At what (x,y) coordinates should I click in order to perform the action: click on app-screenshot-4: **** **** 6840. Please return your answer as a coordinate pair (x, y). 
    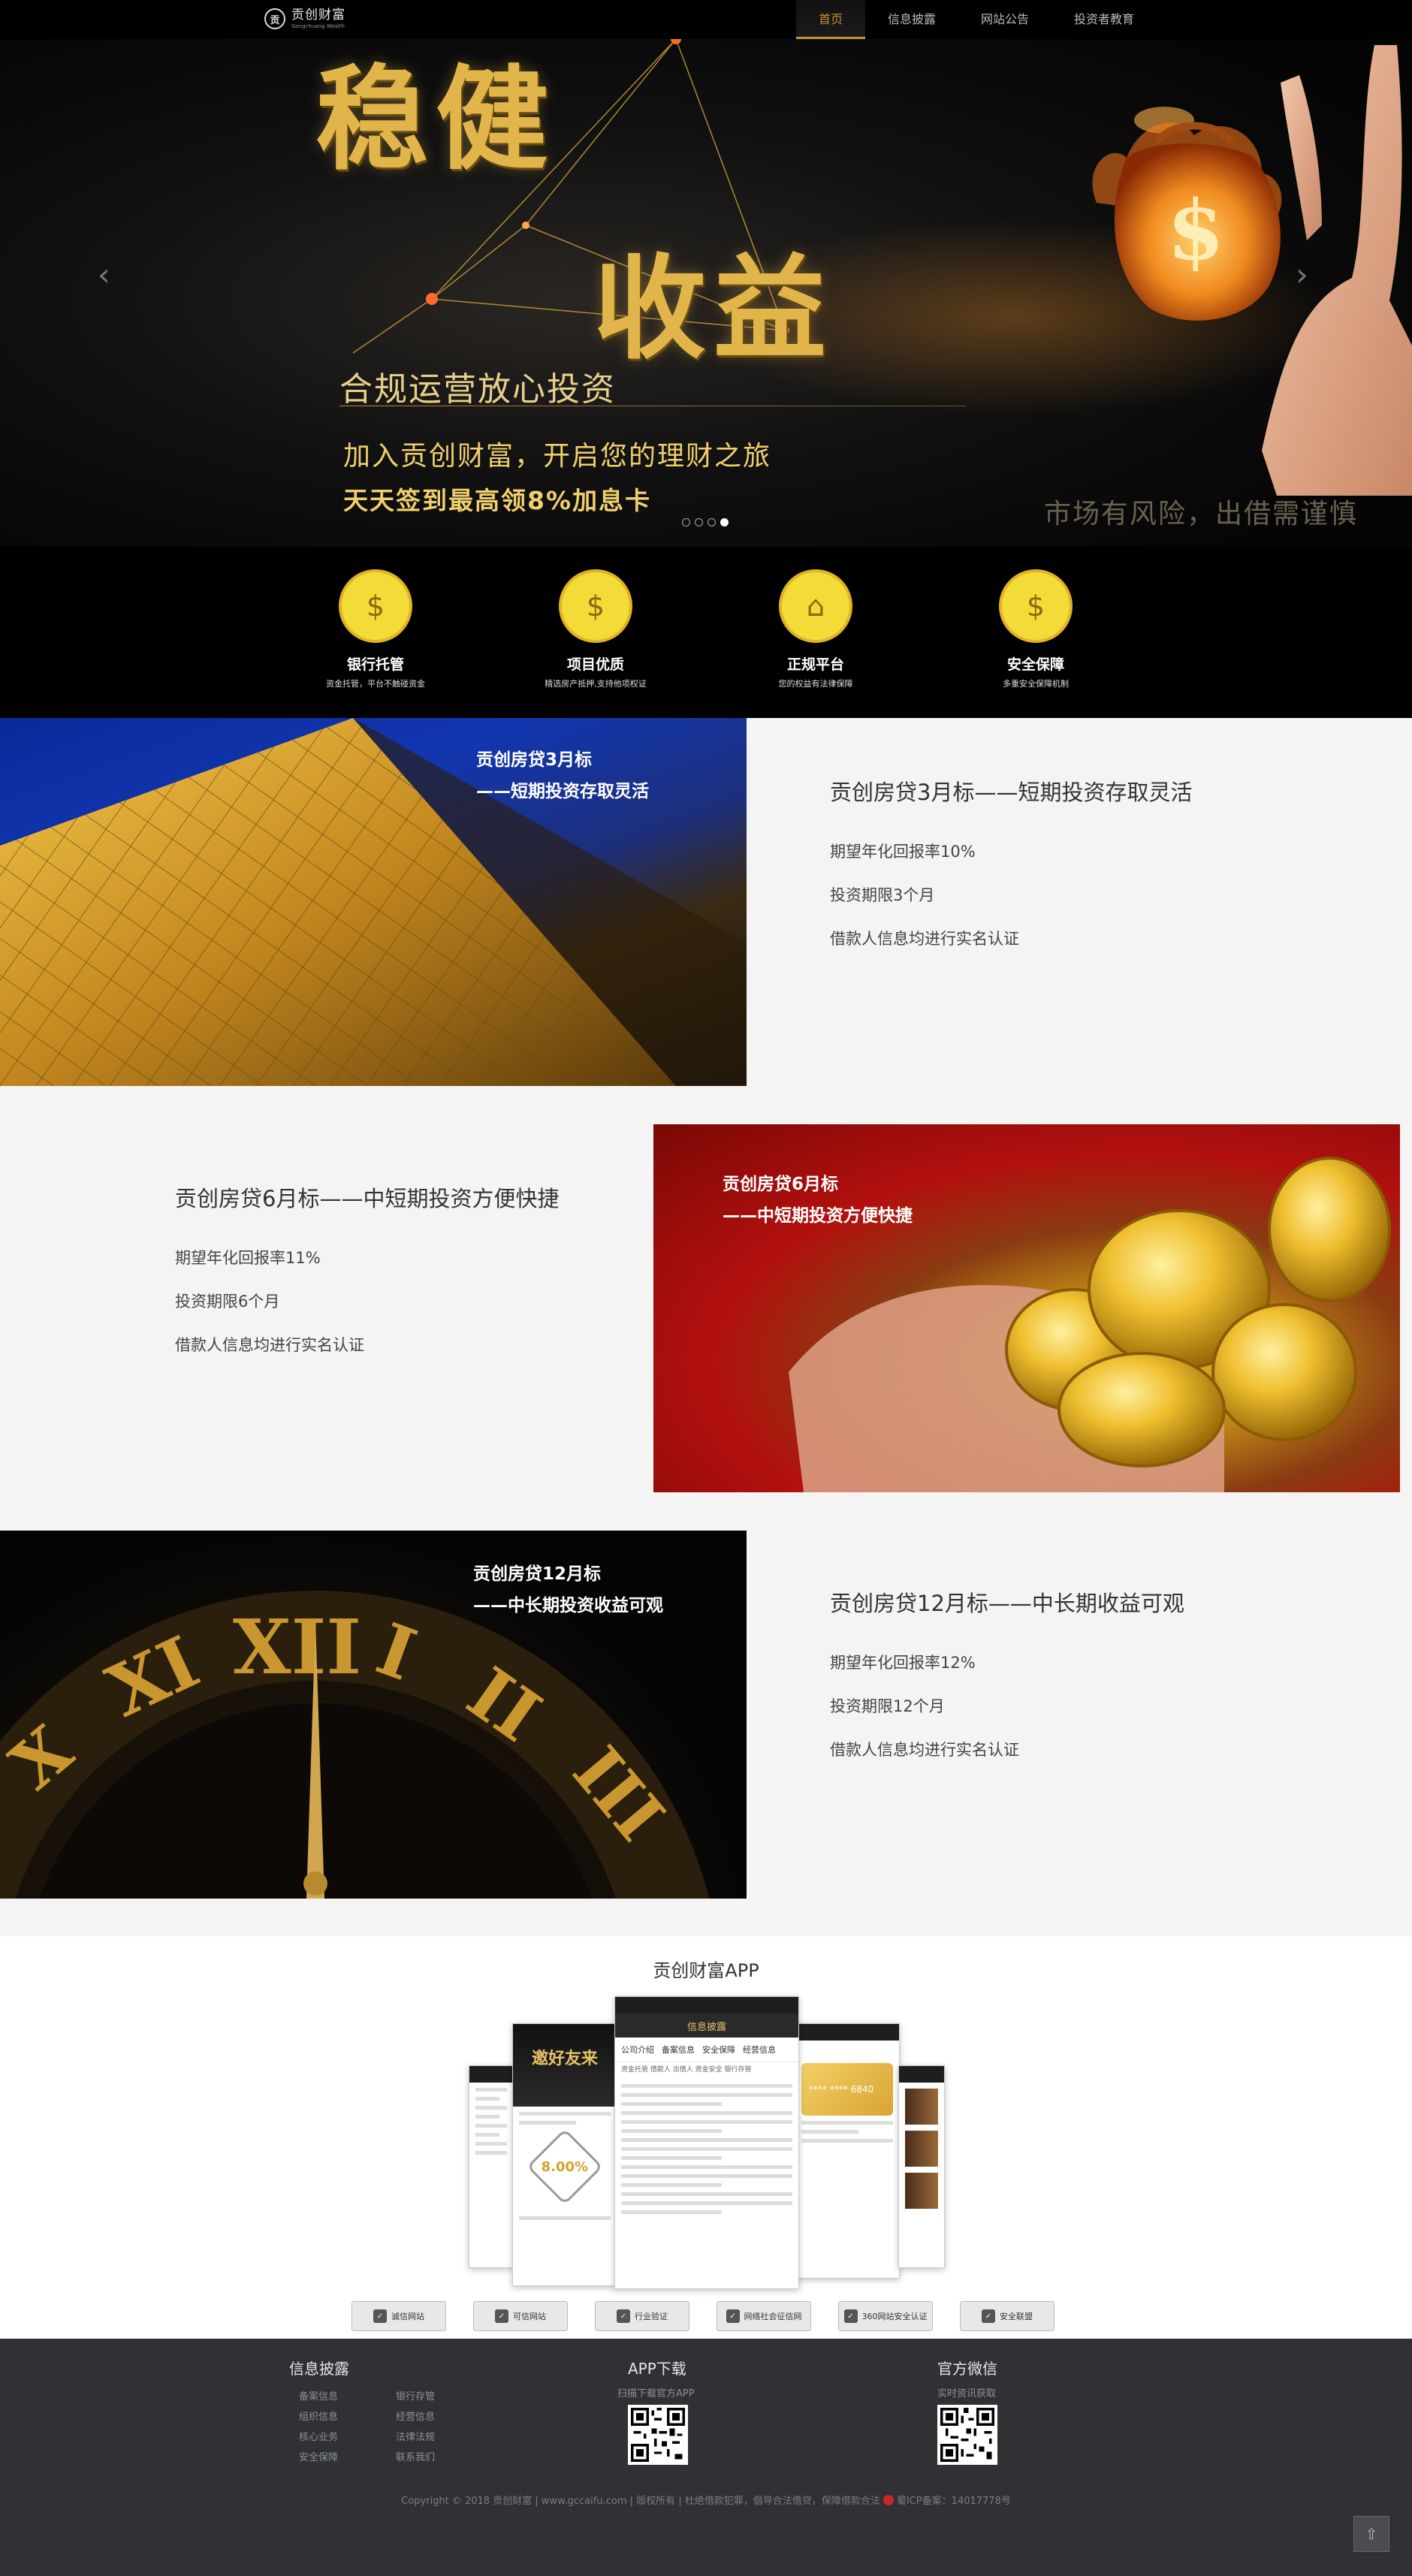
    Looking at the image, I should click on (847, 2151).